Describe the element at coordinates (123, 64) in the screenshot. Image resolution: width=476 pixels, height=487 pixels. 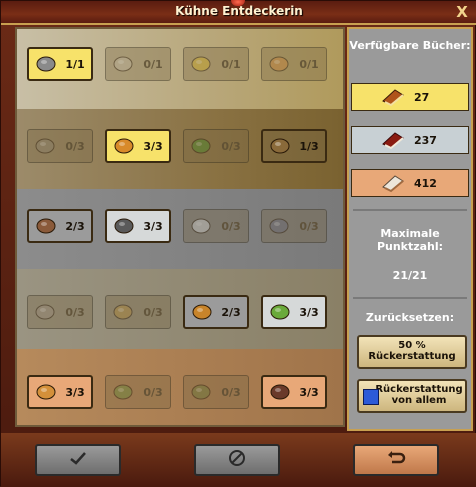
I see `stone-block-icon` at that location.